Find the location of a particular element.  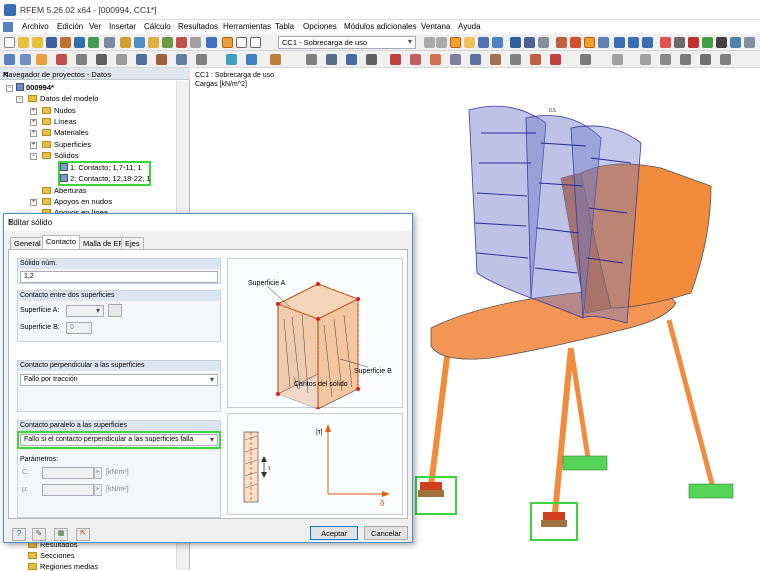

edit-button: ✎ is located at coordinates (39, 534).